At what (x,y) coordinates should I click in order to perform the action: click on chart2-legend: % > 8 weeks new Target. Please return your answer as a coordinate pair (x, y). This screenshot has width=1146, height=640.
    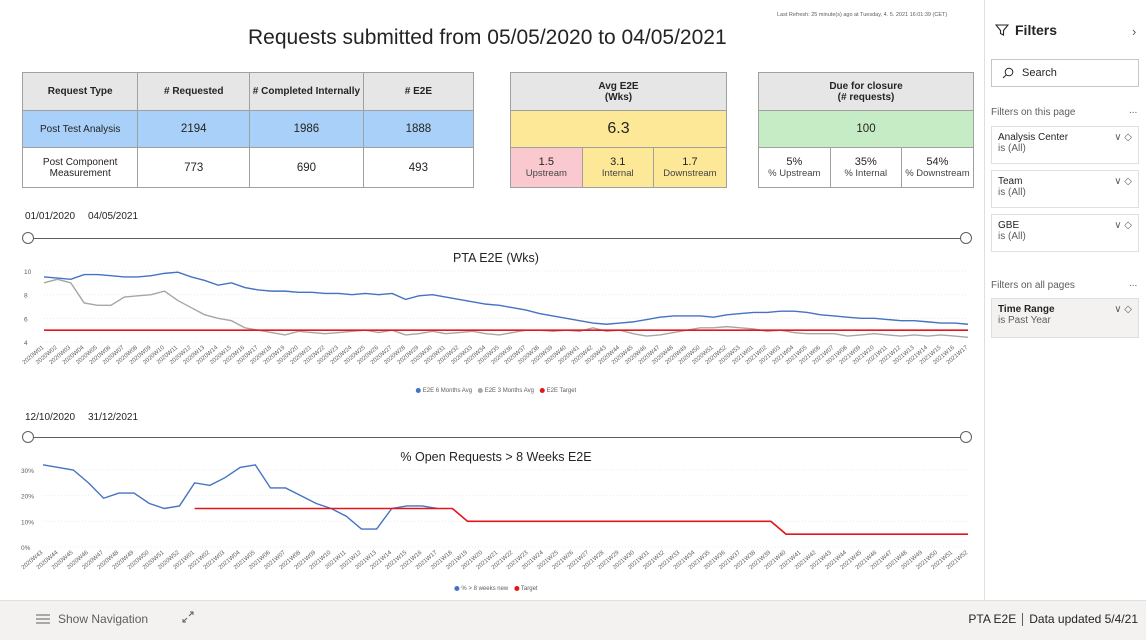
    Looking at the image, I should click on (494, 589).